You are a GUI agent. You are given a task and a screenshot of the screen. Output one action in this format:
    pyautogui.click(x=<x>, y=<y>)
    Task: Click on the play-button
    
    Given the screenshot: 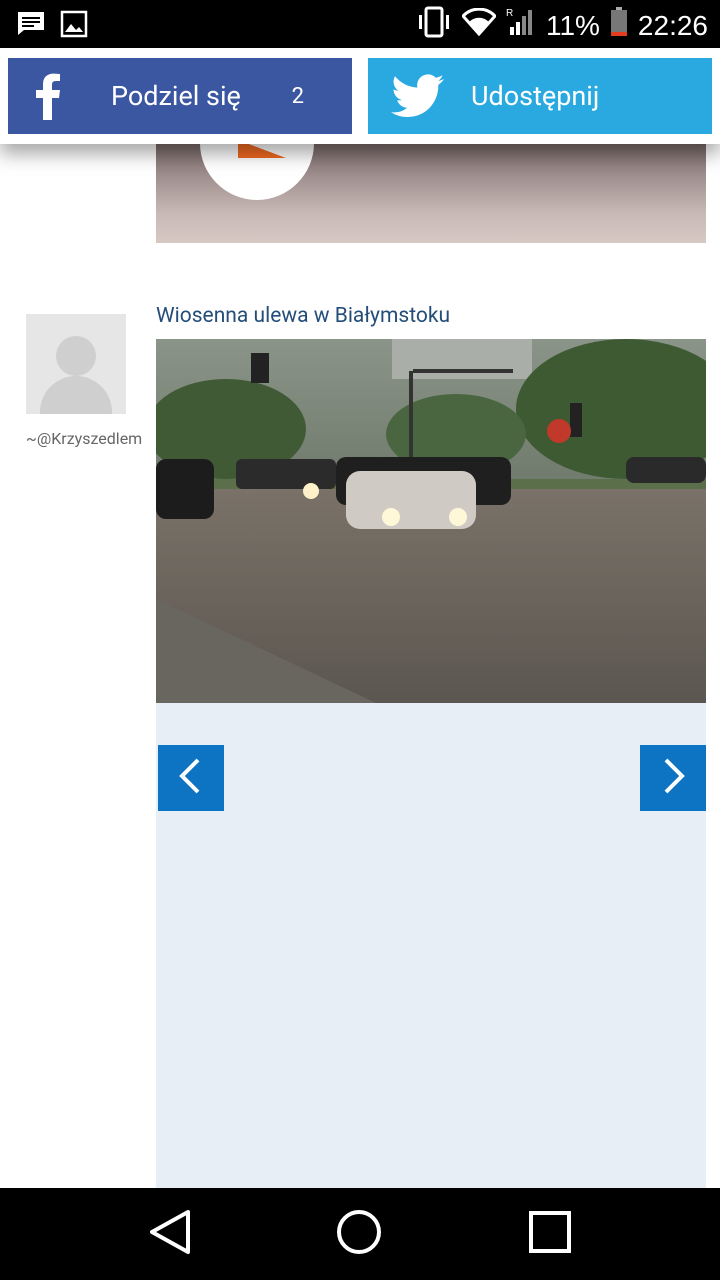 What is the action you would take?
    pyautogui.click(x=257, y=172)
    